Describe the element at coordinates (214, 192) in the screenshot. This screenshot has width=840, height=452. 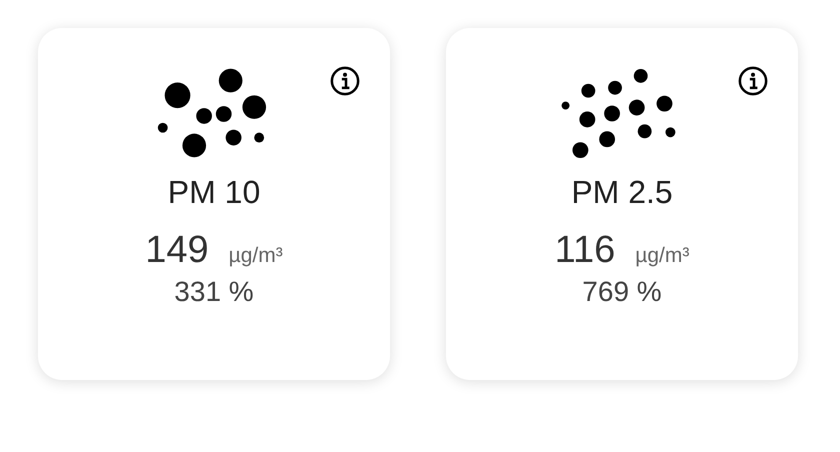
I see `pollutant-name: PM 10` at that location.